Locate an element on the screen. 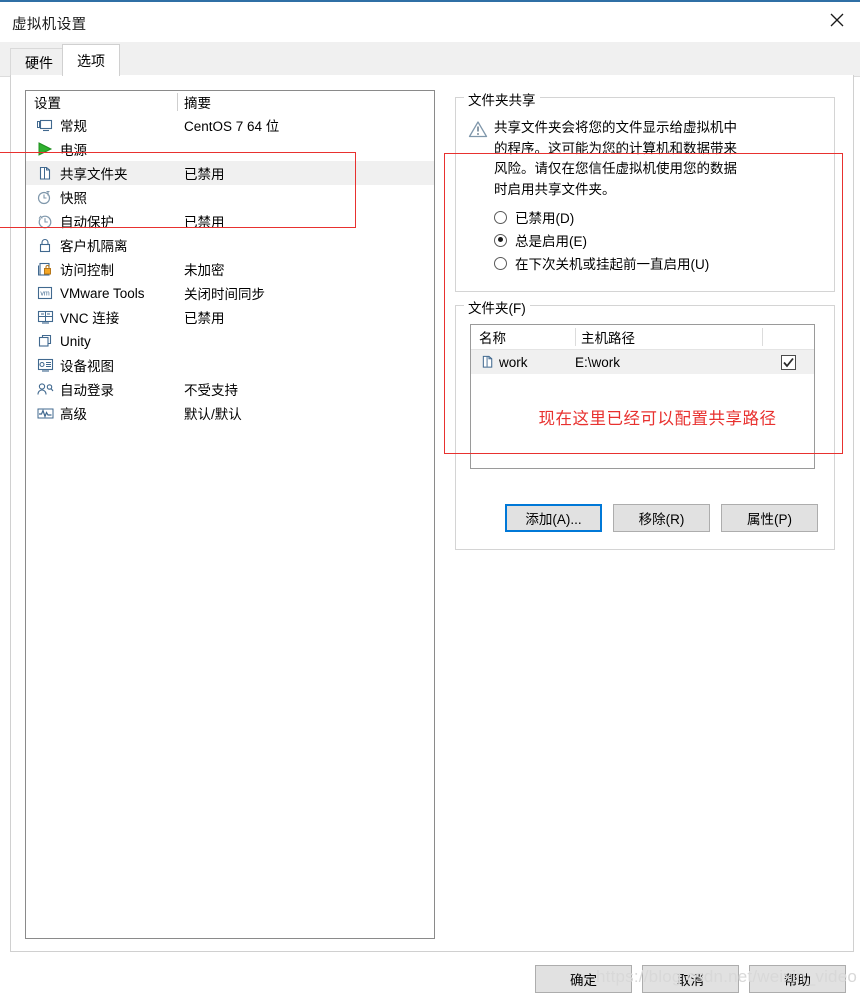 The height and width of the screenshot is (1002, 860). svg-text: vm is located at coordinates (45, 294).